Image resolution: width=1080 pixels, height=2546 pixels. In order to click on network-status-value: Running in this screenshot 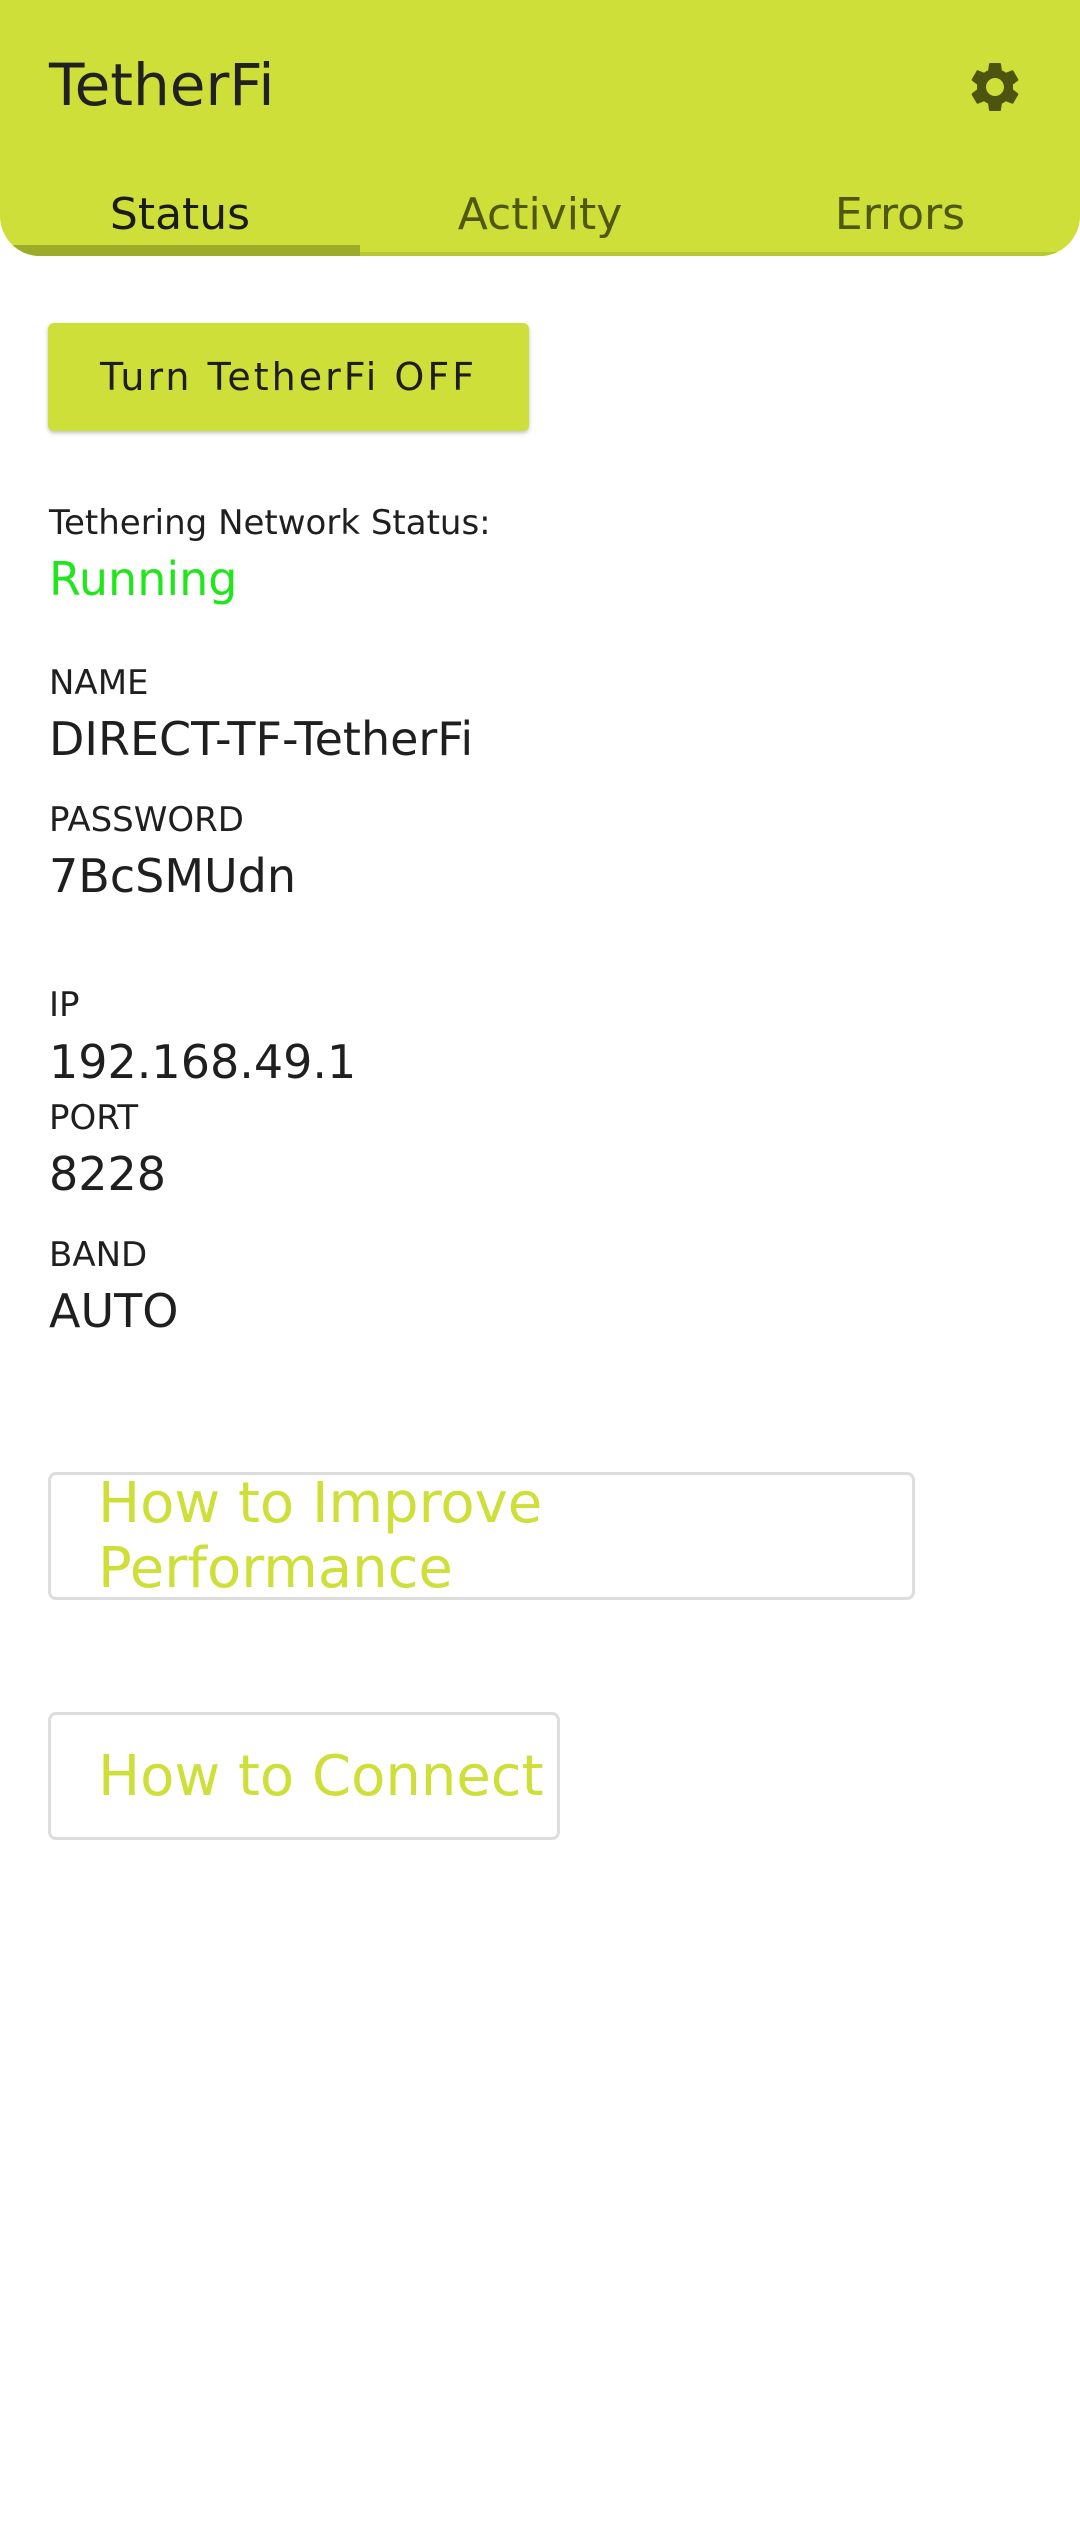, I will do `click(143, 579)`.